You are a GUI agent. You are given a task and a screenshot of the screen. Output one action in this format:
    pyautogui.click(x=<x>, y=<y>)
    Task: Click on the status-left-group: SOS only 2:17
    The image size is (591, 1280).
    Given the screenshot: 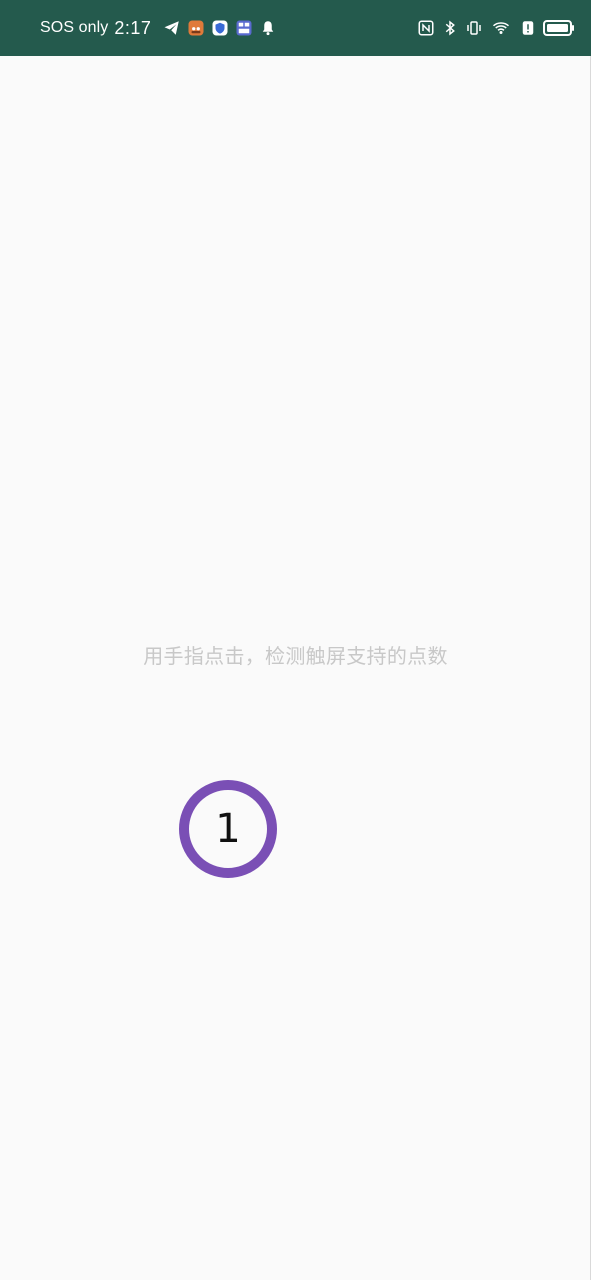 What is the action you would take?
    pyautogui.click(x=158, y=28)
    